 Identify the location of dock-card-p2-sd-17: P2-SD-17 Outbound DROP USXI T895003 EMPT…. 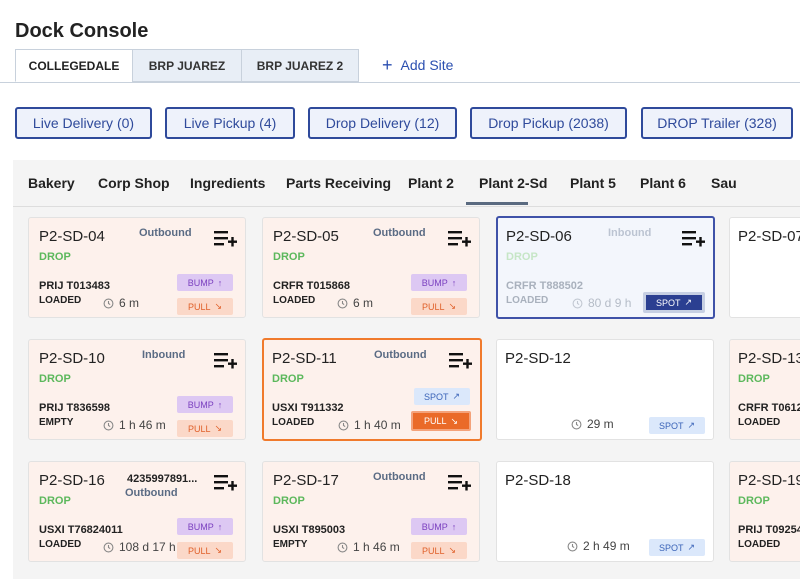
(371, 511).